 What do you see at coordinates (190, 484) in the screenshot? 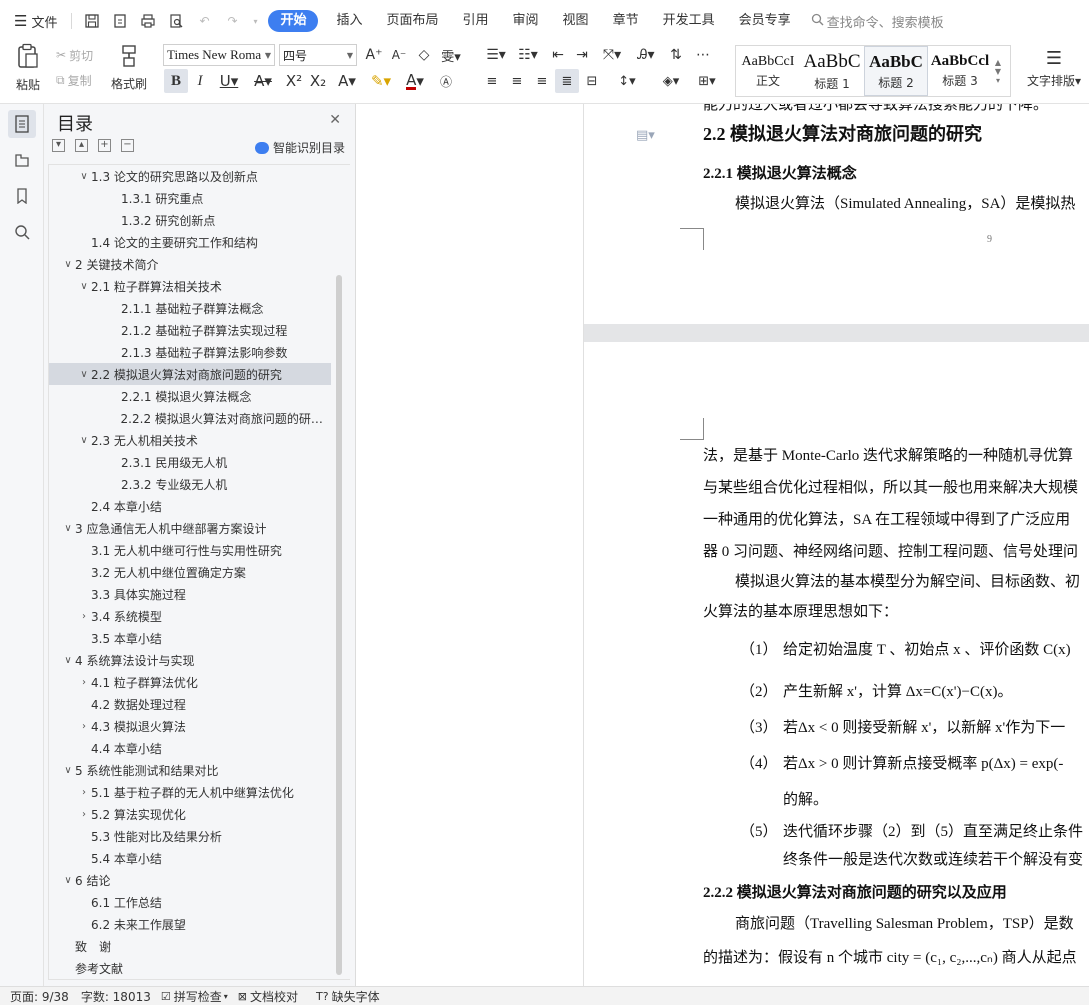
I see `toc-item: 2.3.2 专业级无人机` at bounding box center [190, 484].